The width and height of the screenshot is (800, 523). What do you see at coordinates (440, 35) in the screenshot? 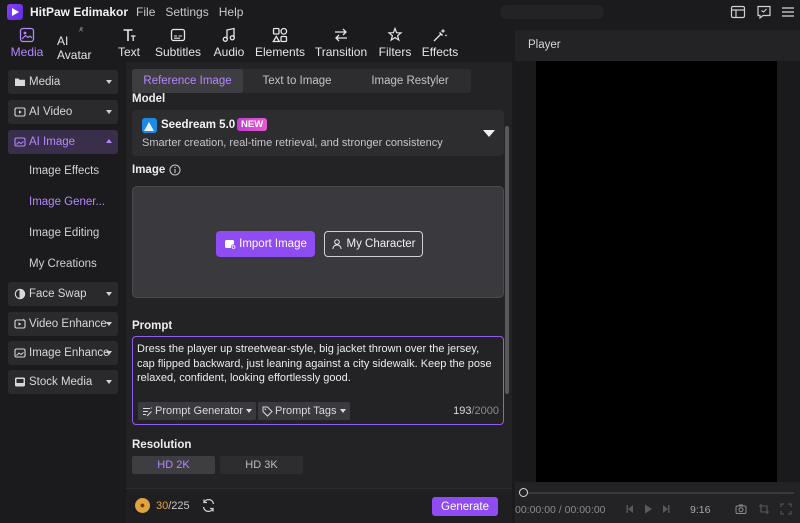
I see `effects-icon` at bounding box center [440, 35].